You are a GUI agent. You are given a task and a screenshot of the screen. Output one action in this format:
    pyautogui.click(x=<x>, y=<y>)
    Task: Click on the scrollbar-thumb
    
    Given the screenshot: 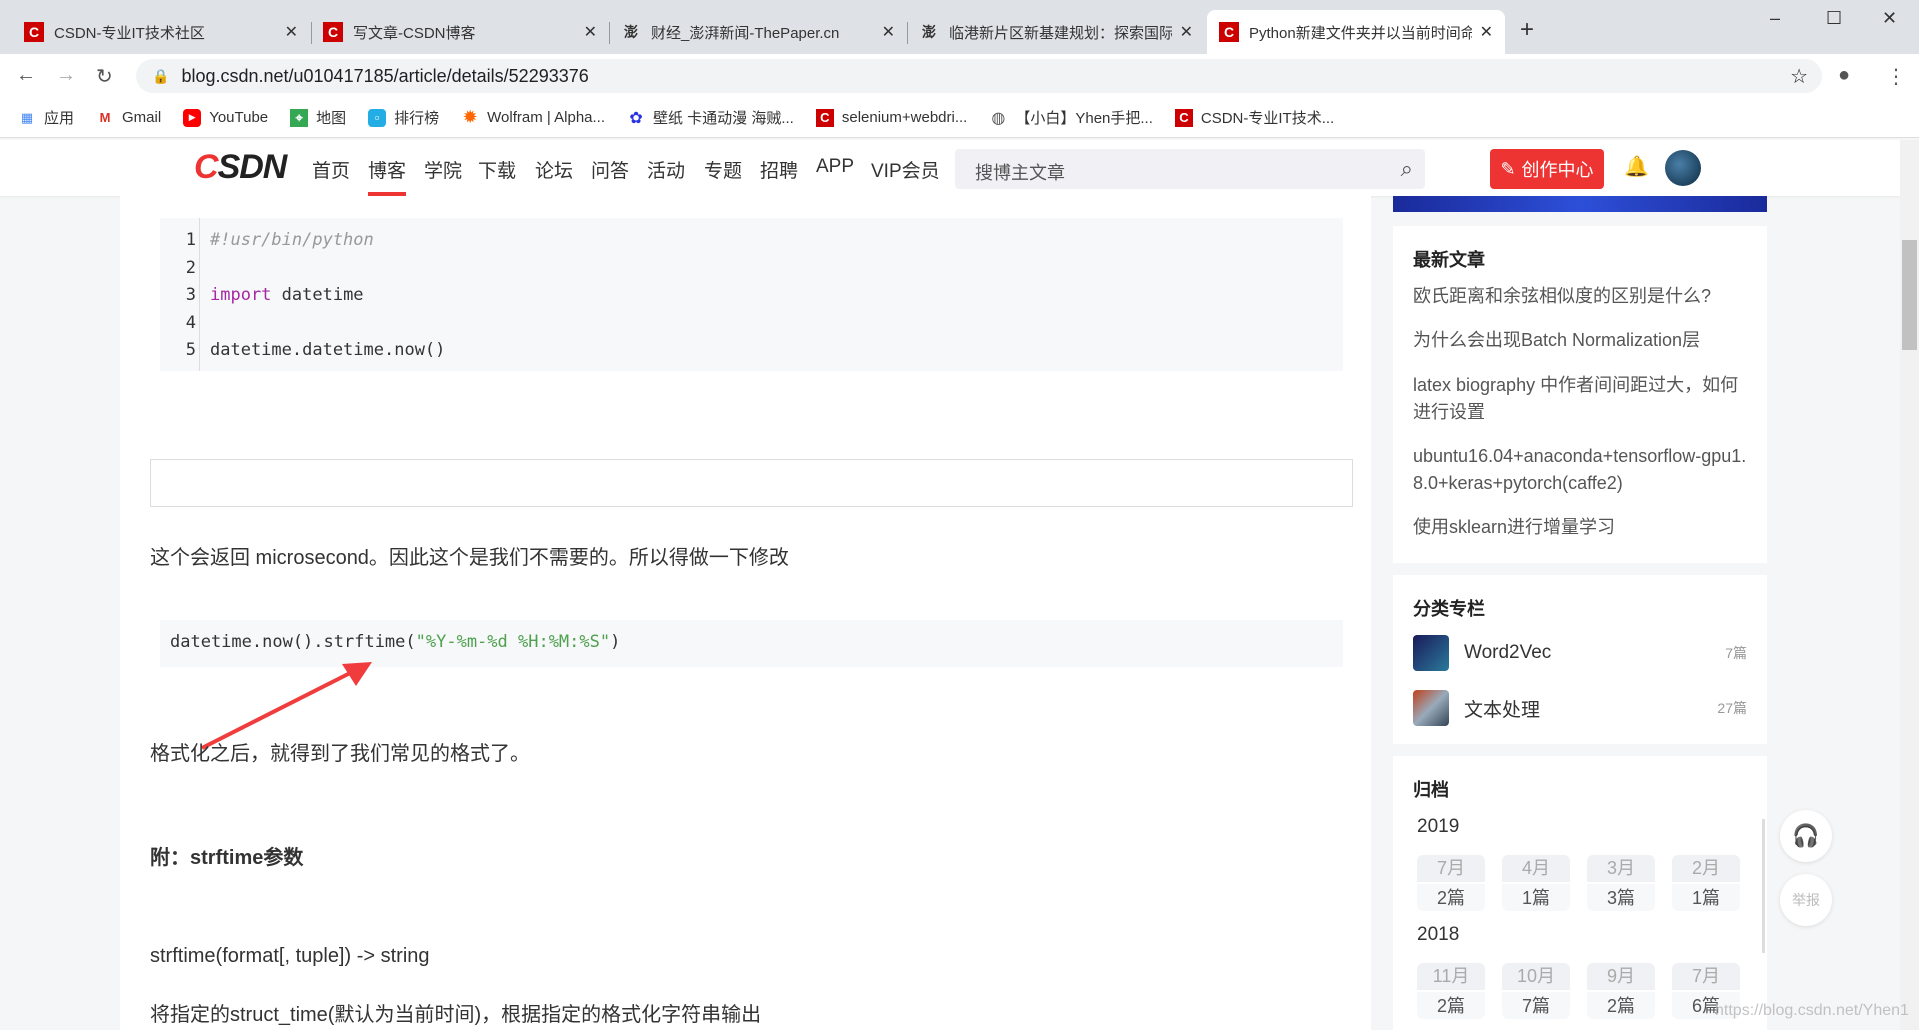 What is the action you would take?
    pyautogui.click(x=1909, y=295)
    